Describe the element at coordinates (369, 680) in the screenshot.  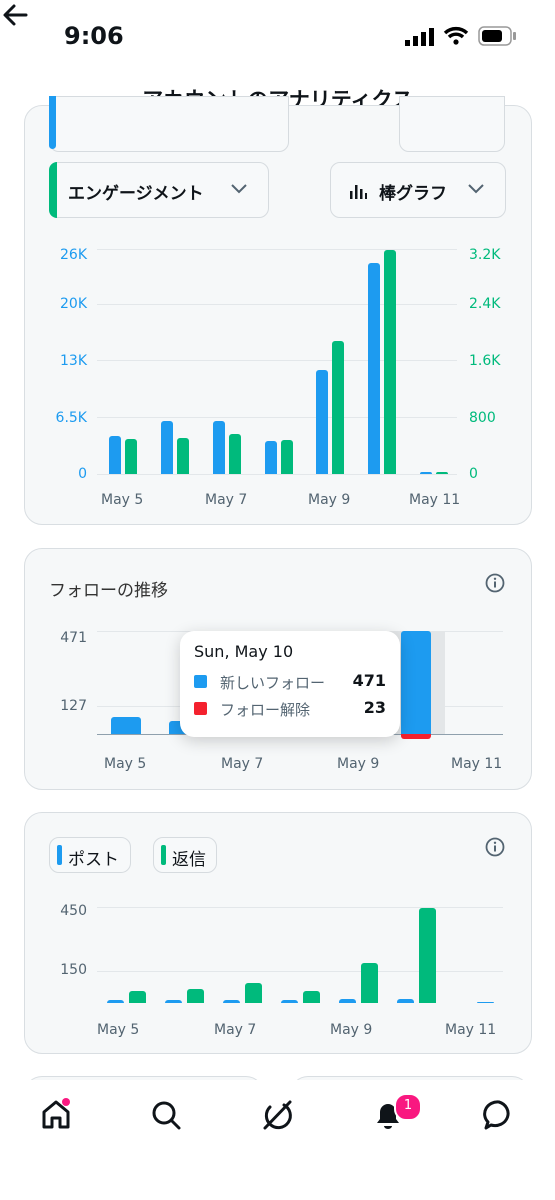
I see `tooltip-new-value: 471` at that location.